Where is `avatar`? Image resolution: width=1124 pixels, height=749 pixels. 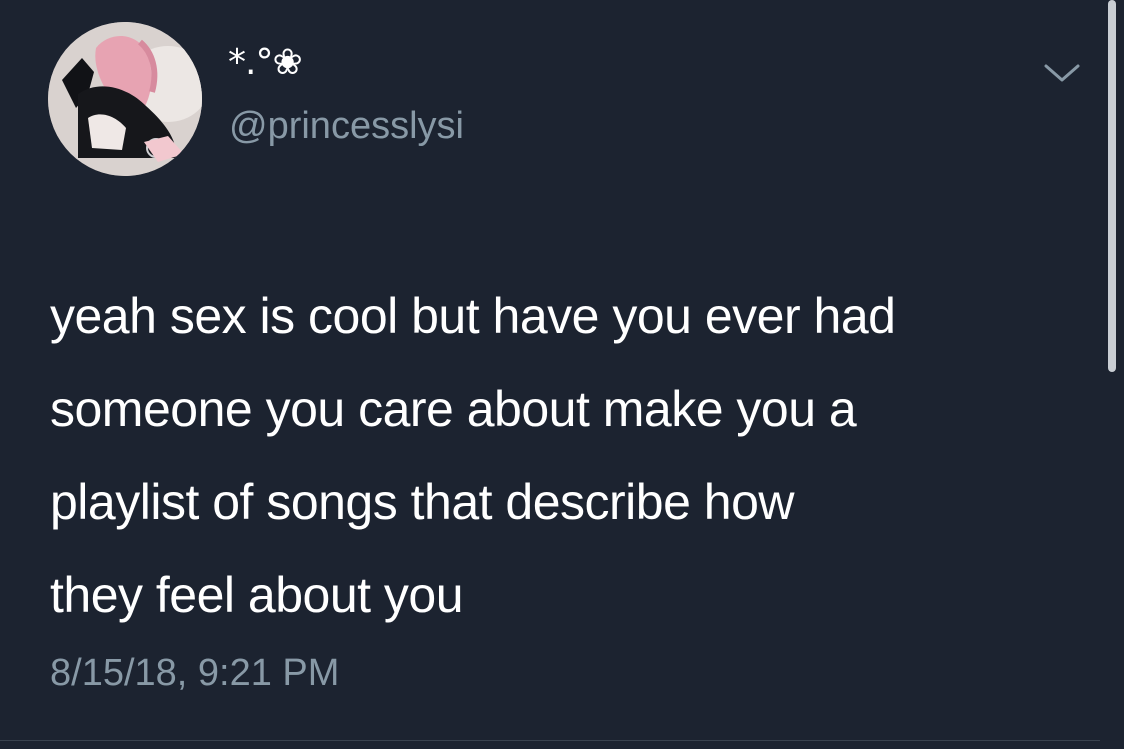
avatar is located at coordinates (125, 99).